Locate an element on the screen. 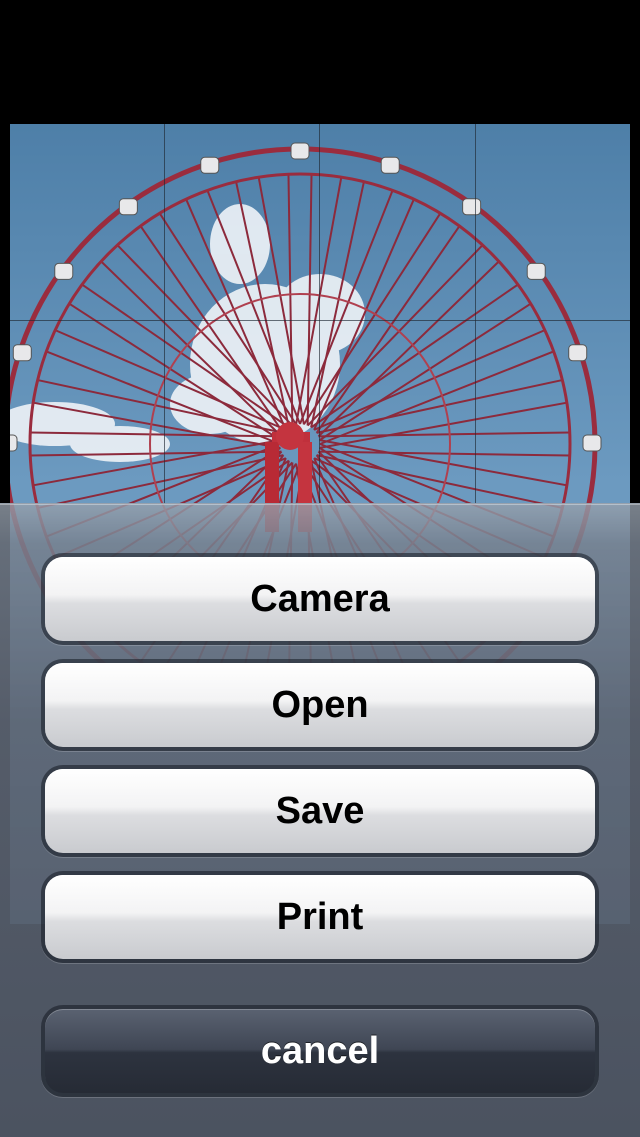 This screenshot has height=1137, width=640. open-button: Open is located at coordinates (320, 705).